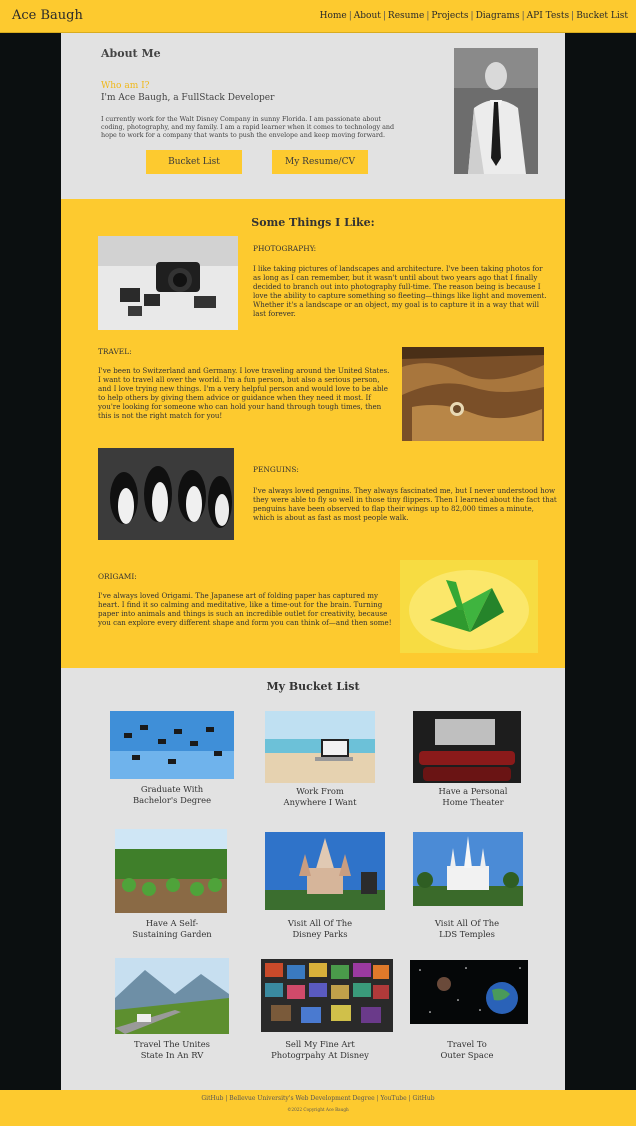 This screenshot has width=636, height=1126. What do you see at coordinates (467, 934) in the screenshot?
I see `bucket-label-line: LDS Temples` at bounding box center [467, 934].